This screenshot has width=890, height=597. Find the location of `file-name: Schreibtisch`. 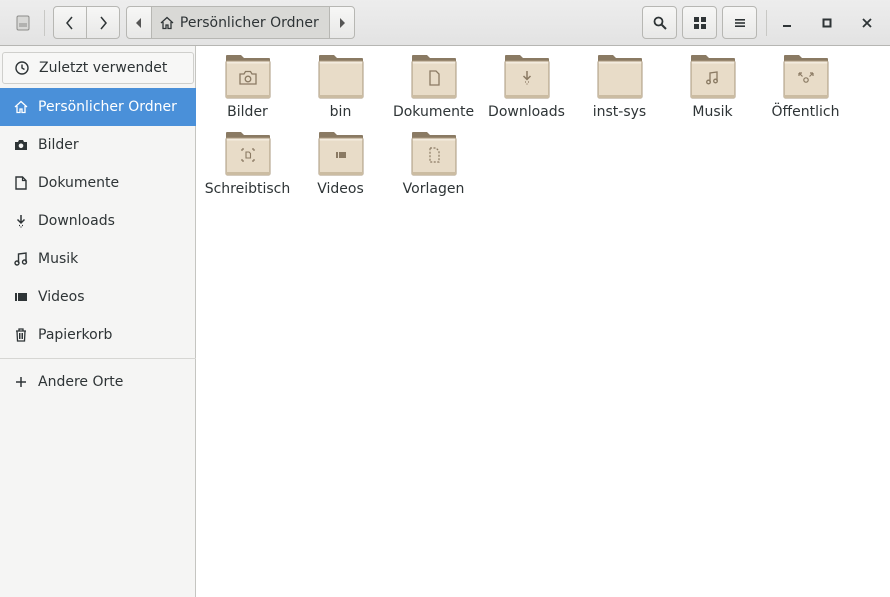

file-name: Schreibtisch is located at coordinates (247, 189).